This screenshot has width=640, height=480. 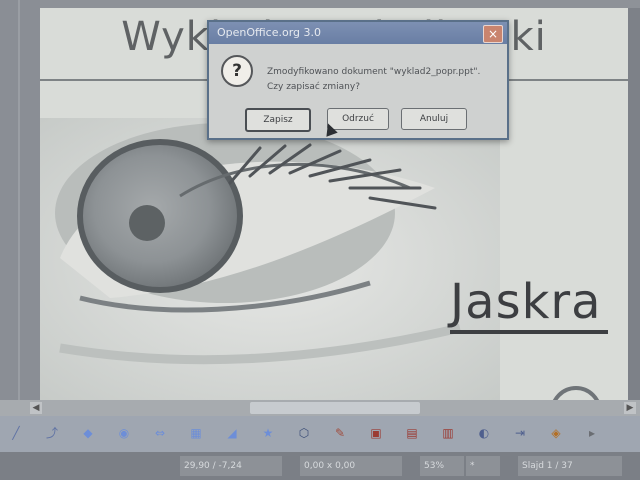 I want to click on dialog-message-line2: Czy zapisać zmiany?, so click(x=313, y=87).